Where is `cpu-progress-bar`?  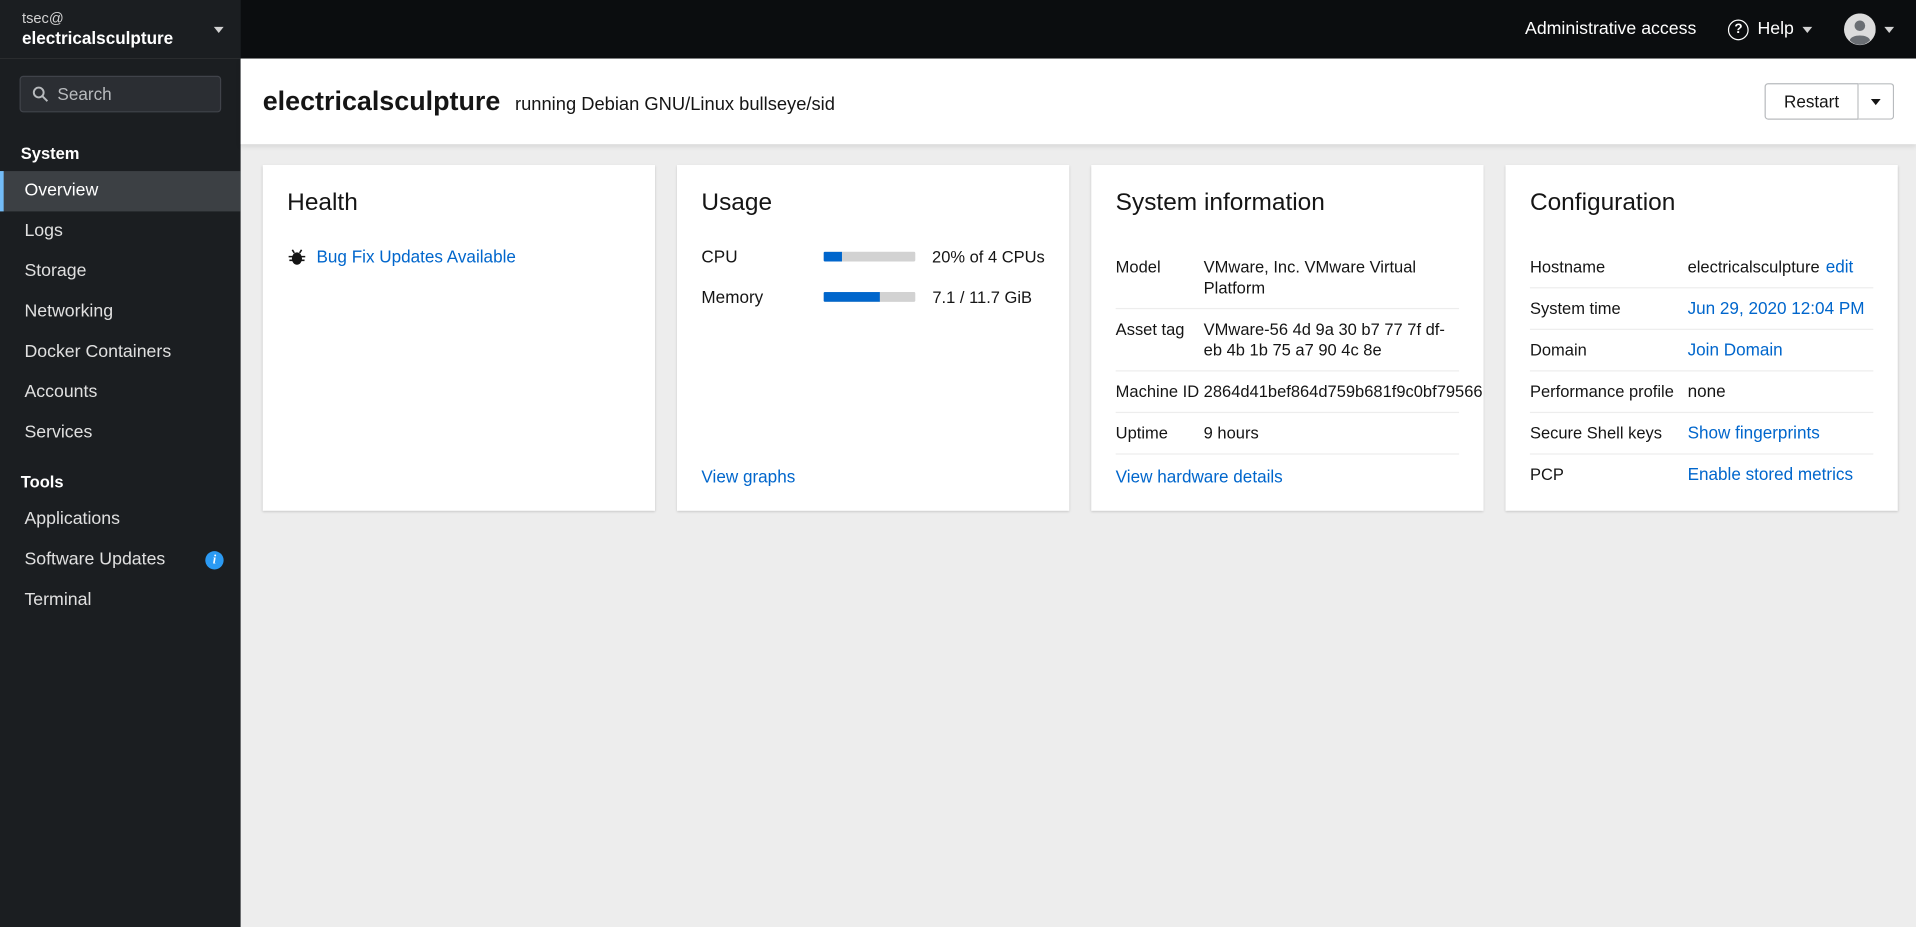 cpu-progress-bar is located at coordinates (869, 256).